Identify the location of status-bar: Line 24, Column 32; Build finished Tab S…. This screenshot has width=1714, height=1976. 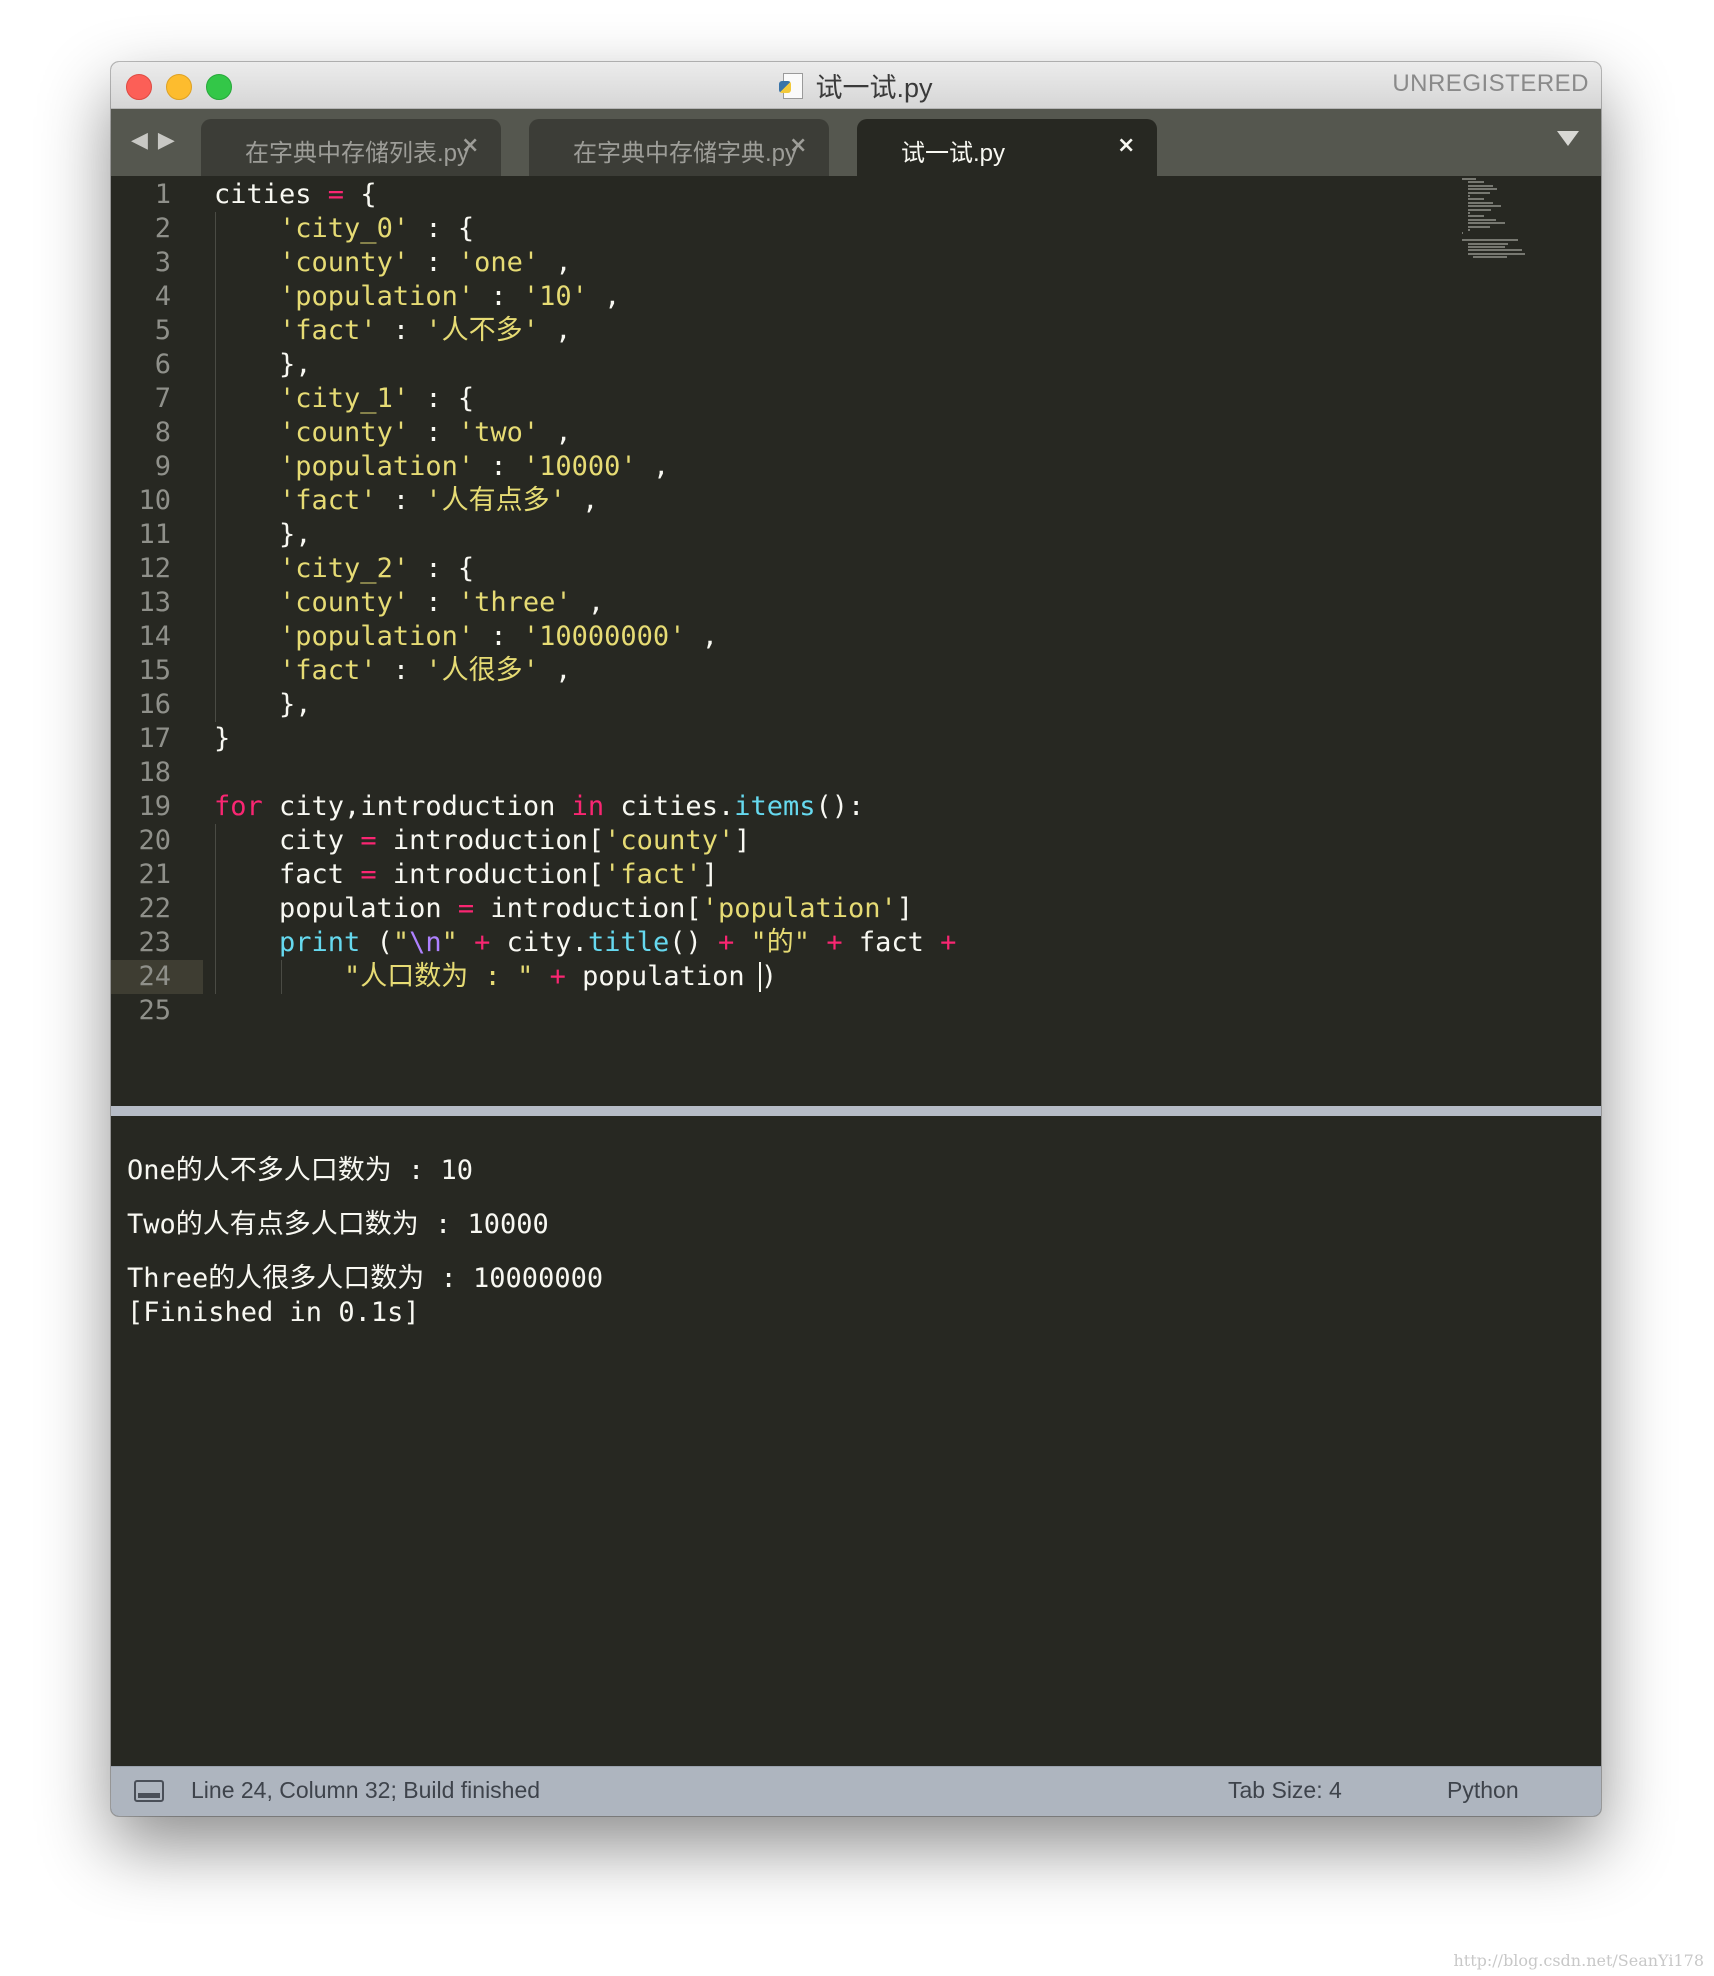
(856, 1791).